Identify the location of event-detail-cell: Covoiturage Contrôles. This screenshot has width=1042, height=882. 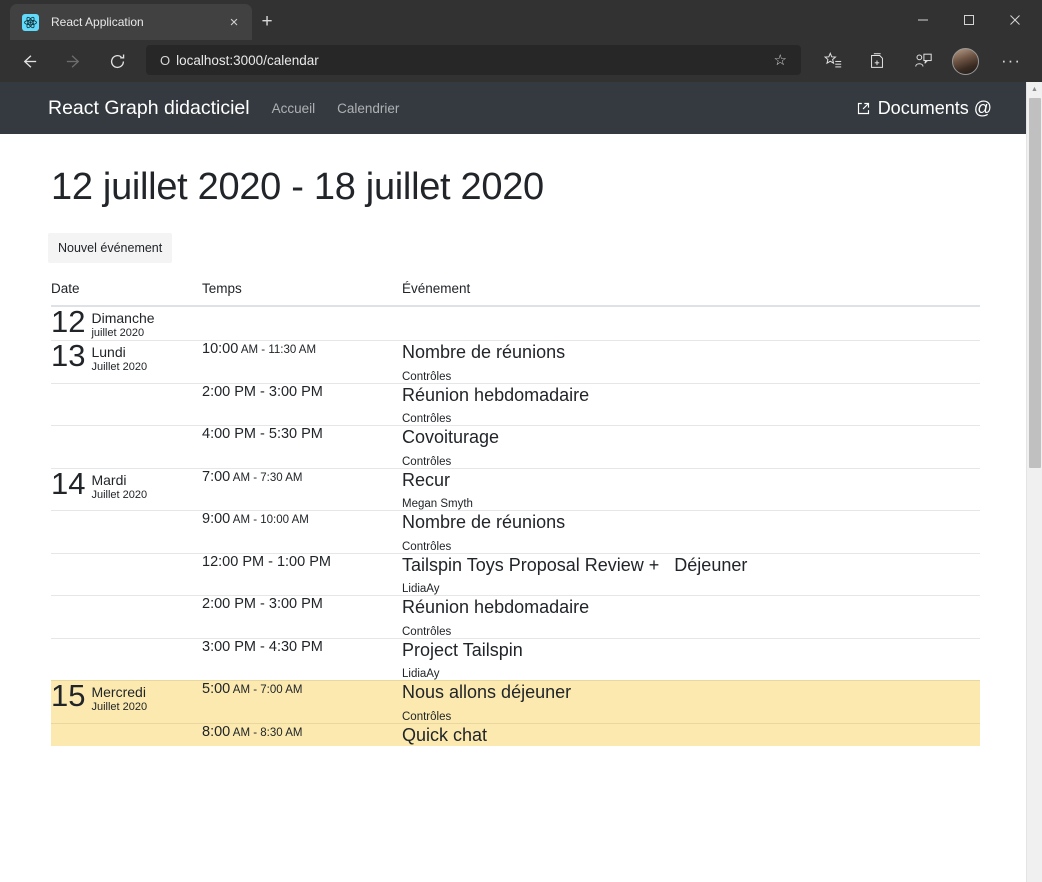
(691, 447).